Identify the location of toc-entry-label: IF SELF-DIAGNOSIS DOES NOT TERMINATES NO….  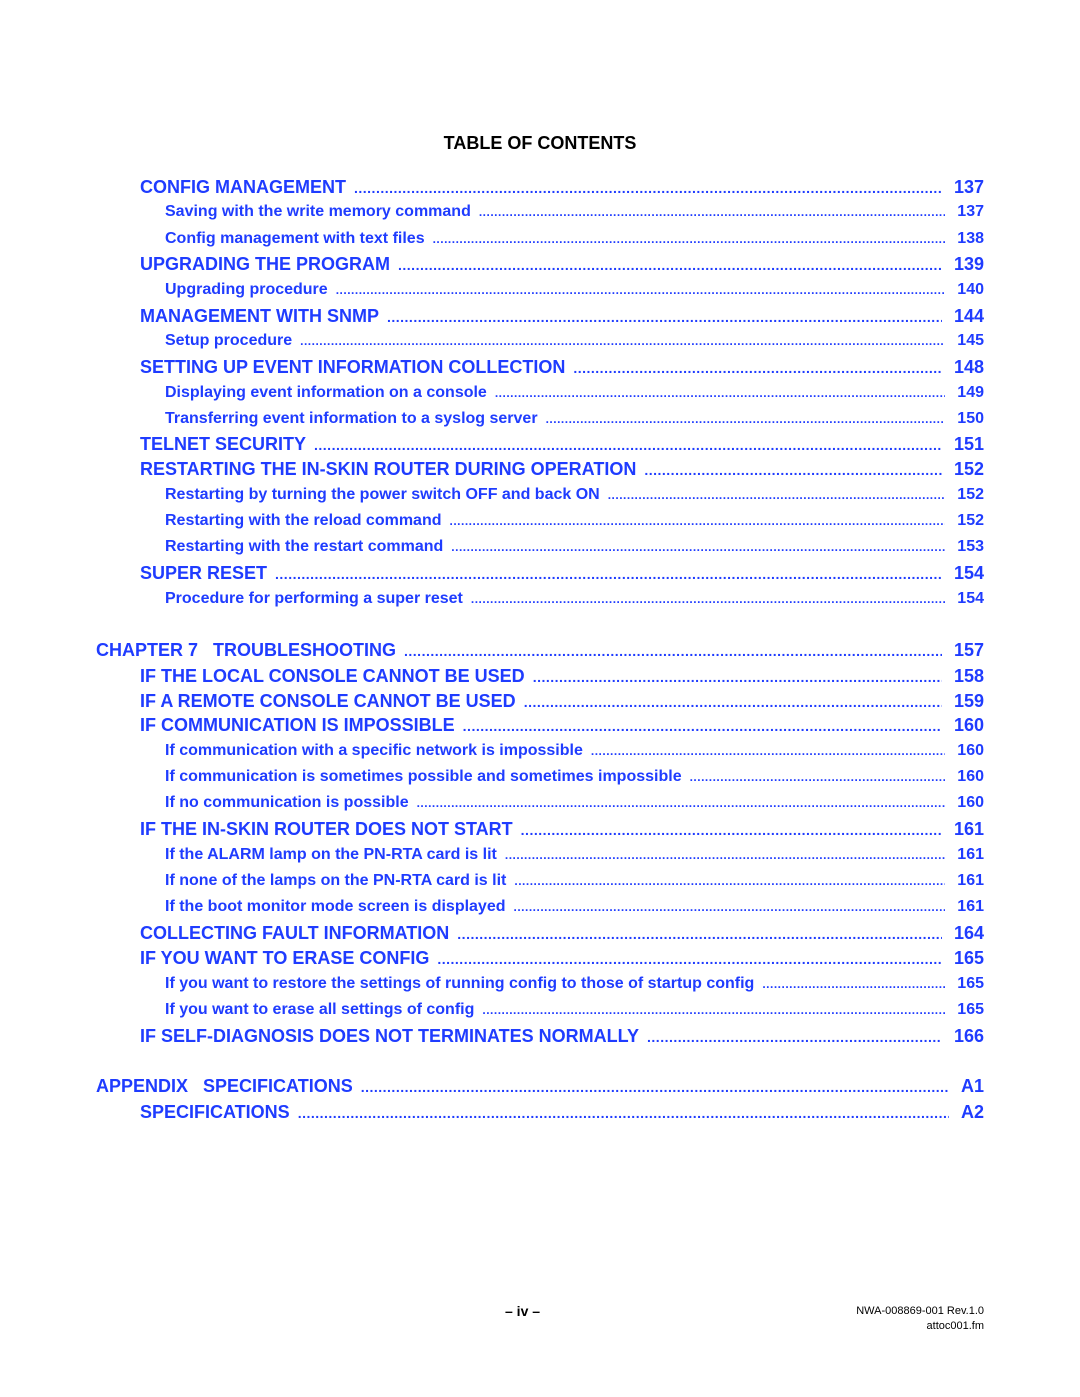
(390, 1036).